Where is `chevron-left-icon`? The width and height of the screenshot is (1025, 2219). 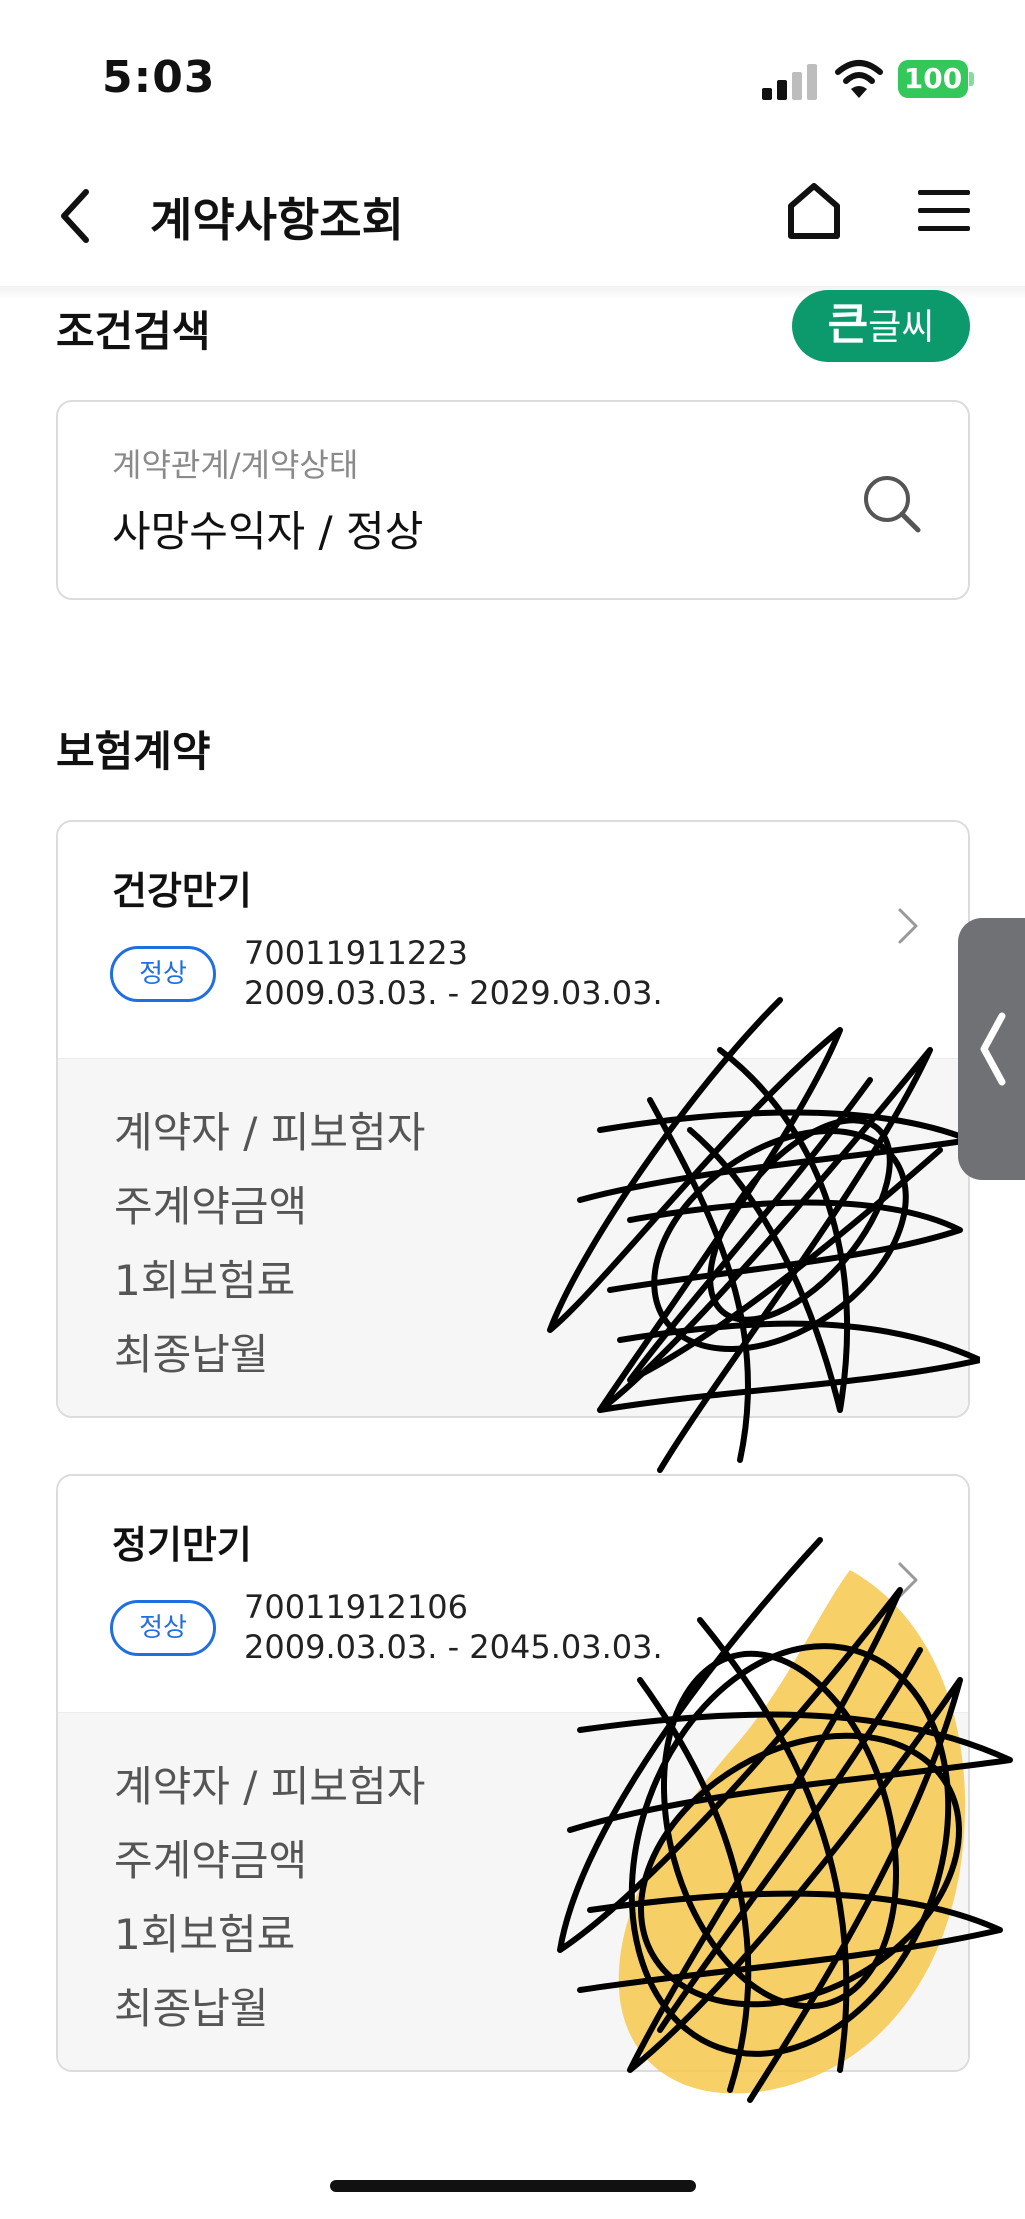
chevron-left-icon is located at coordinates (993, 1049).